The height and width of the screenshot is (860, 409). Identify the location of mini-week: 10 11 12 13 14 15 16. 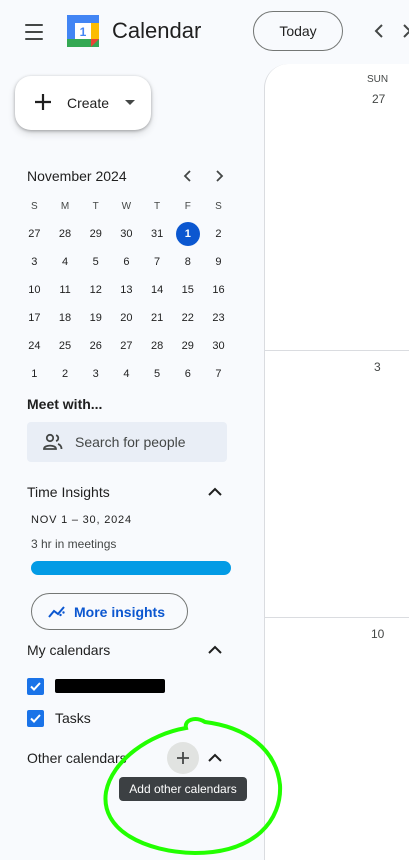
(126, 290).